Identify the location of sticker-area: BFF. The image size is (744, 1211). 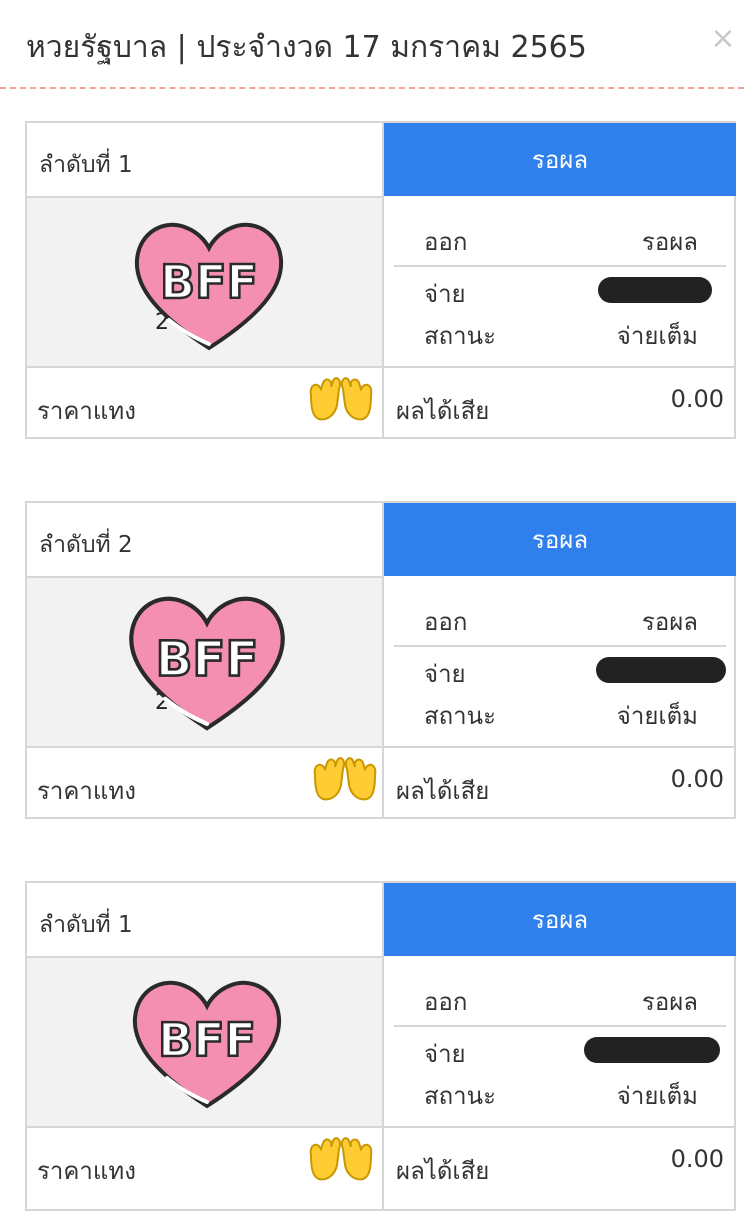
(204, 1042).